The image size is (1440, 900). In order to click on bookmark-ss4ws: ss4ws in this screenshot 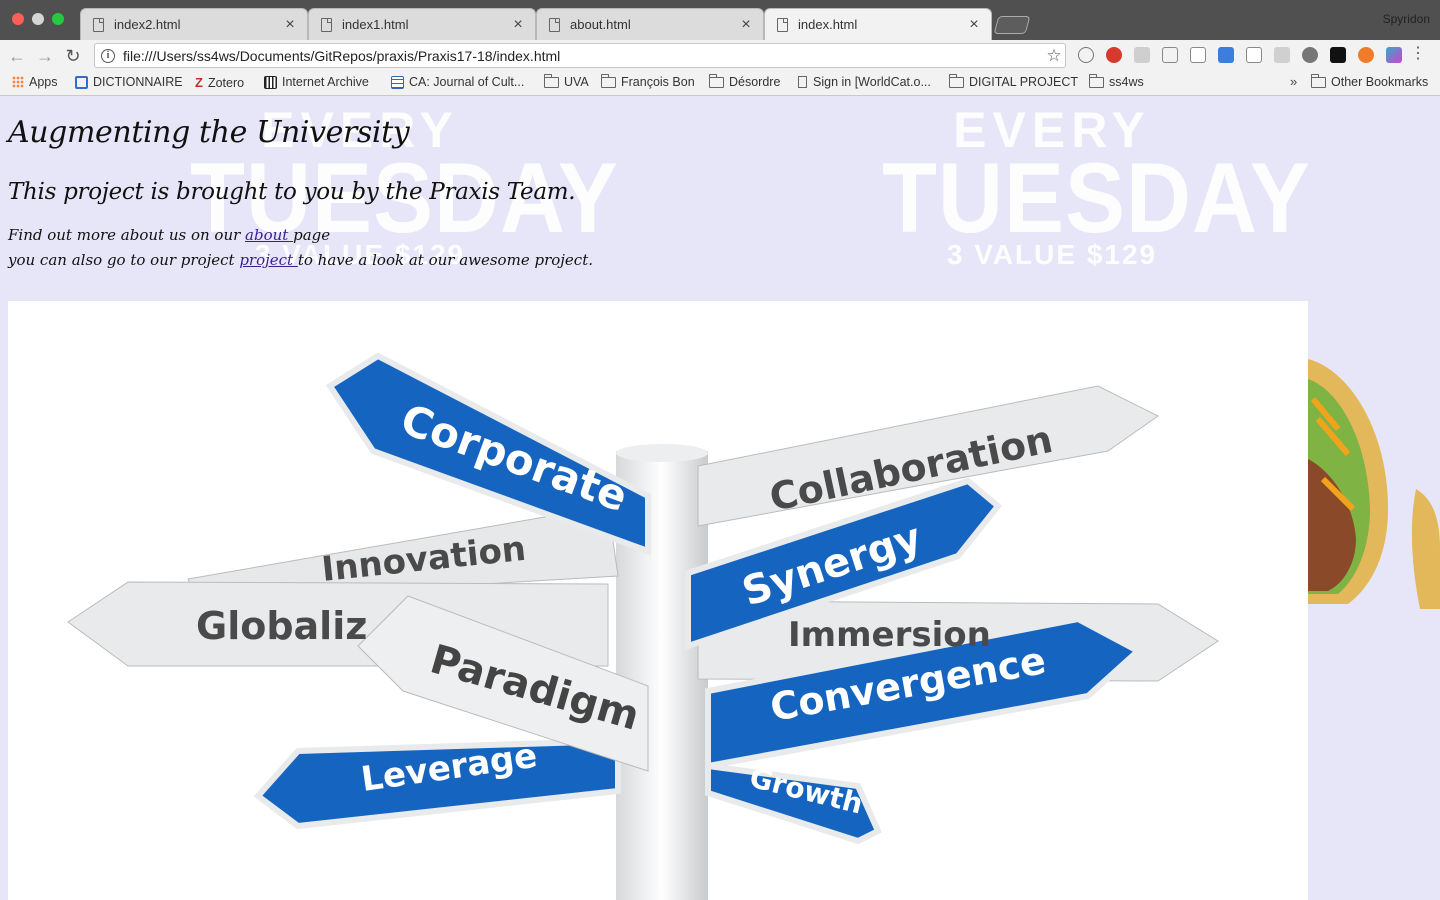, I will do `click(1116, 81)`.